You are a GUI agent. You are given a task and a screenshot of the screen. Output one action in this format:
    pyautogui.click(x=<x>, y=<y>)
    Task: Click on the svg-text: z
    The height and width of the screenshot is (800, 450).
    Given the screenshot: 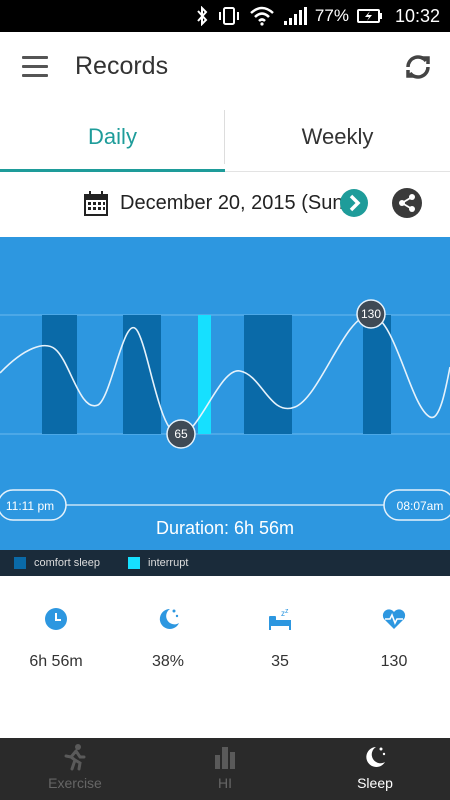 What is the action you would take?
    pyautogui.click(x=287, y=611)
    